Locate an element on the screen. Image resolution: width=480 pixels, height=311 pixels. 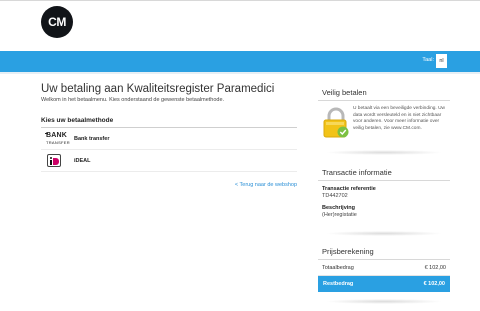
payment-method-heading: Kies uw betaalmethode is located at coordinates (77, 120).